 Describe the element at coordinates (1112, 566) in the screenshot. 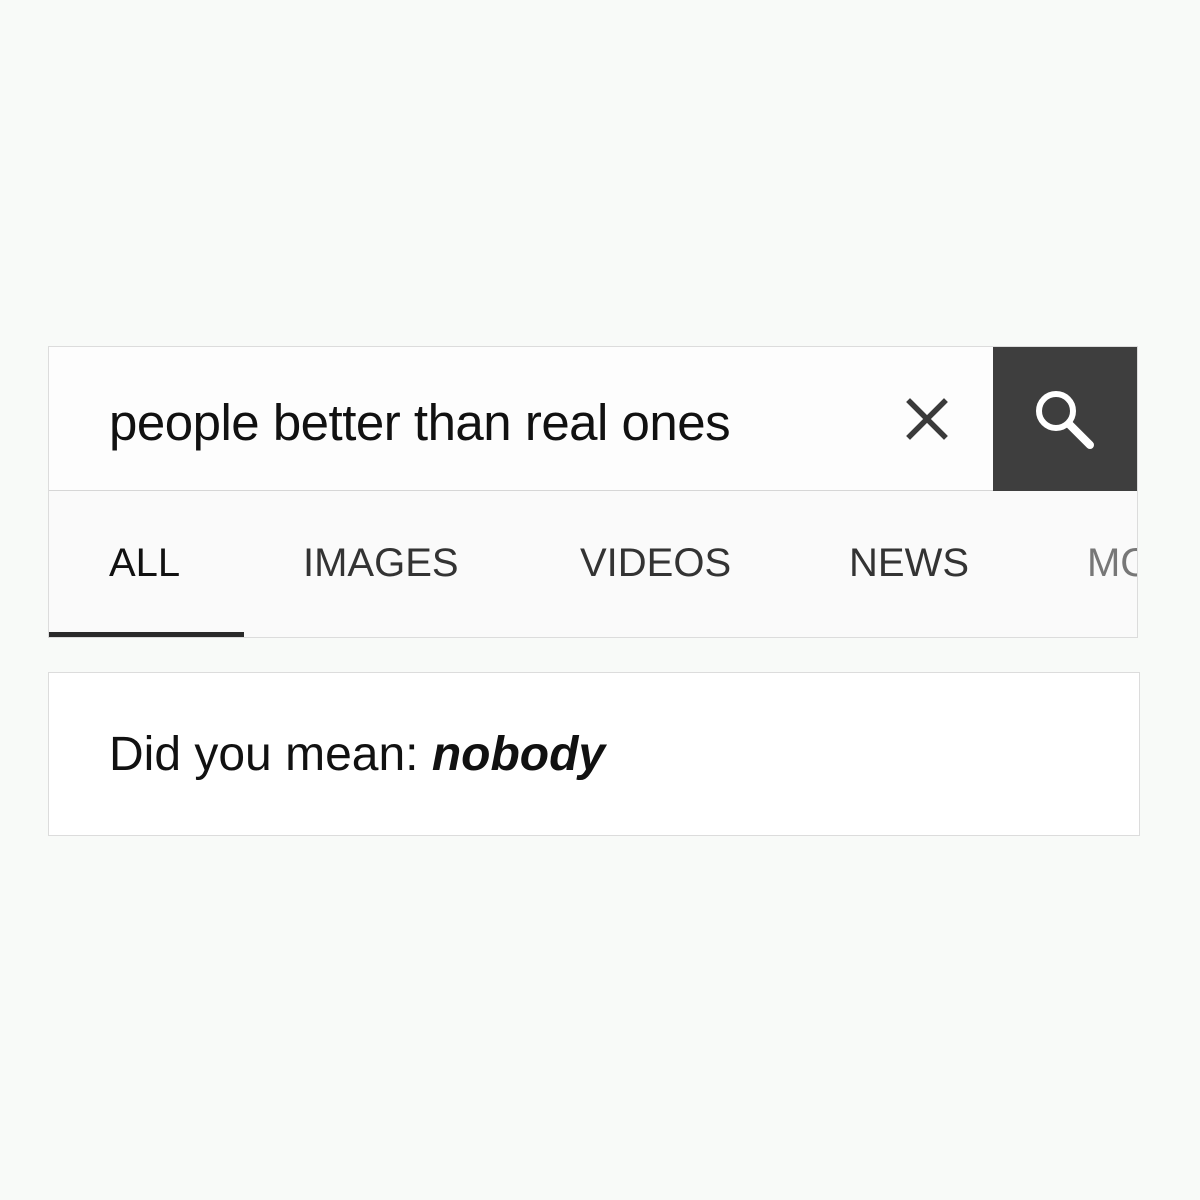

I see `tab-more: MORE` at that location.